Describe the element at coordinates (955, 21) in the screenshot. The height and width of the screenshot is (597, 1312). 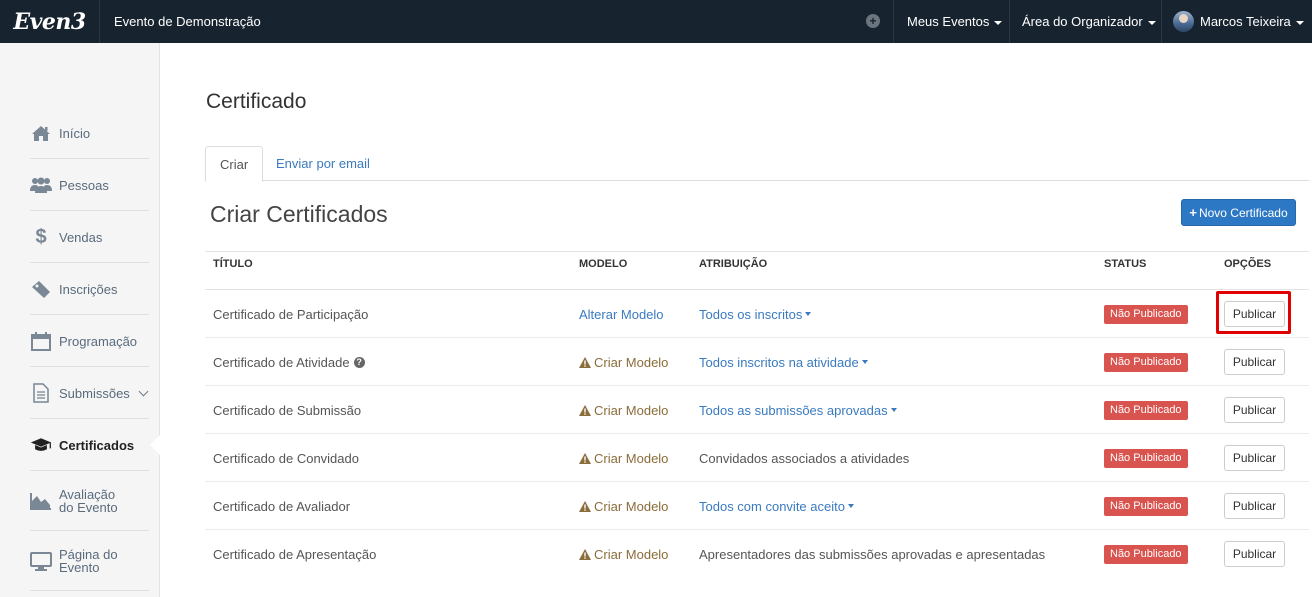
I see `meus-eventos-menu: Meus Eventos` at that location.